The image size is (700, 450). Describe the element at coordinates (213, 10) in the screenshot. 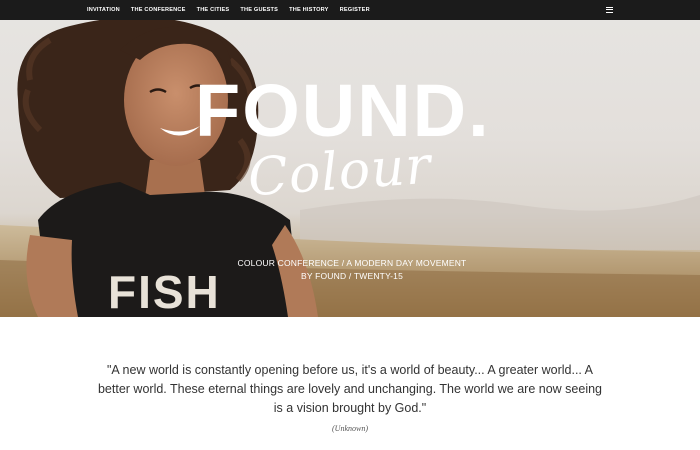

I see `nav-link-the-cities: THE CITIES` at that location.